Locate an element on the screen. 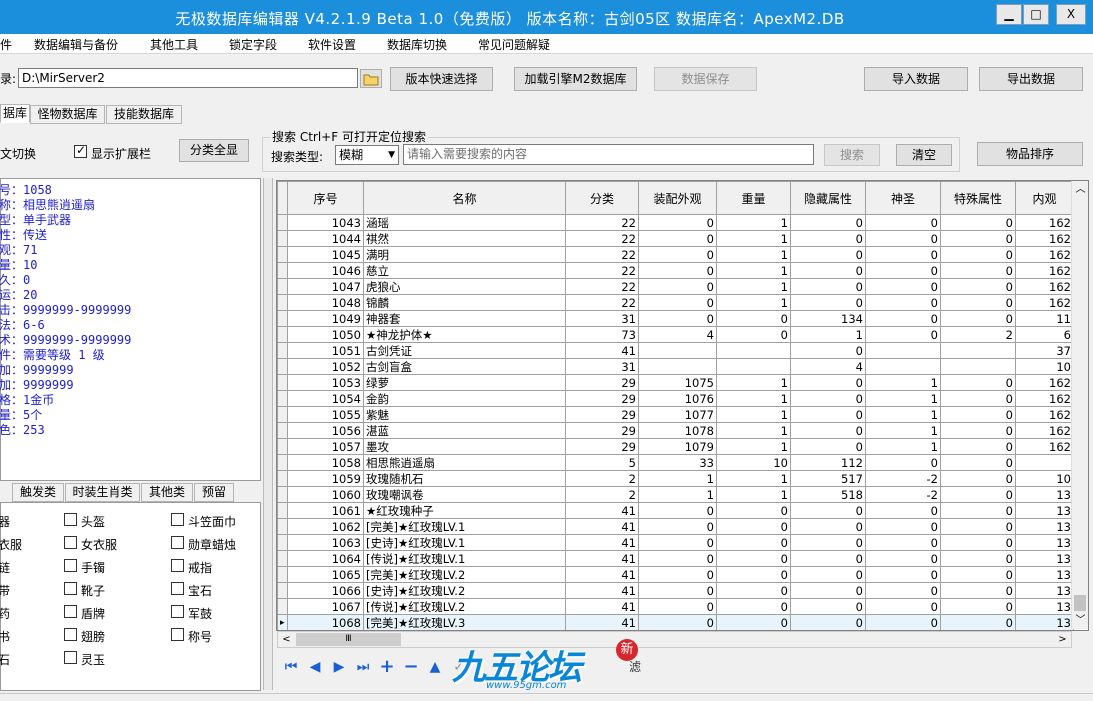 This screenshot has height=701, width=1093. table-cell: [传说]★红玫瑰LV.2 is located at coordinates (464, 606).